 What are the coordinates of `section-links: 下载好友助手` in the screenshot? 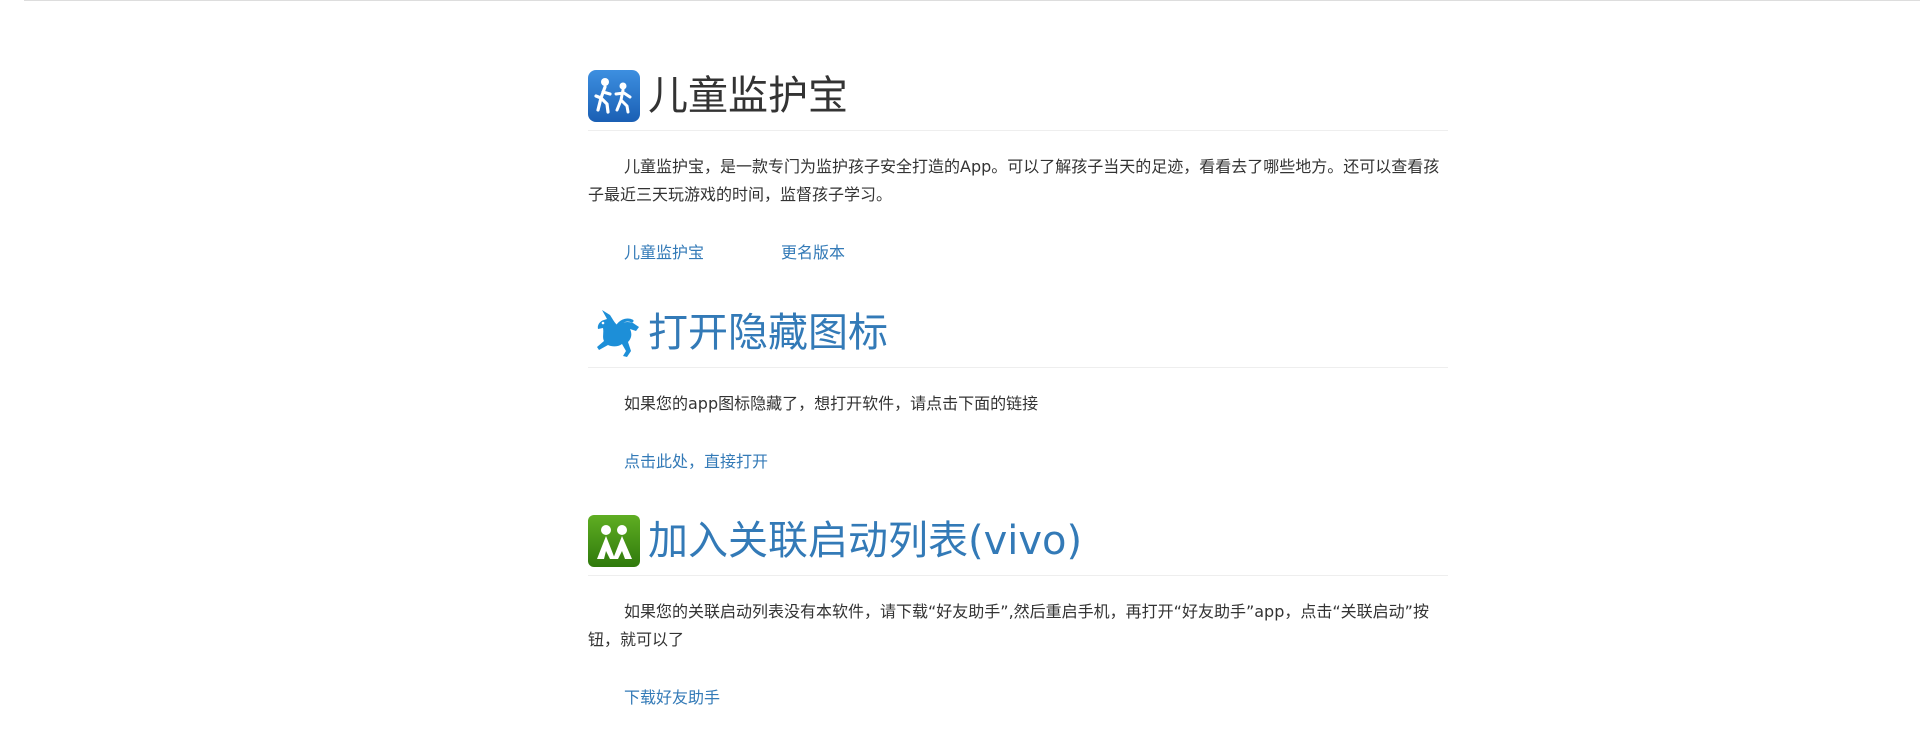 It's located at (1018, 698).